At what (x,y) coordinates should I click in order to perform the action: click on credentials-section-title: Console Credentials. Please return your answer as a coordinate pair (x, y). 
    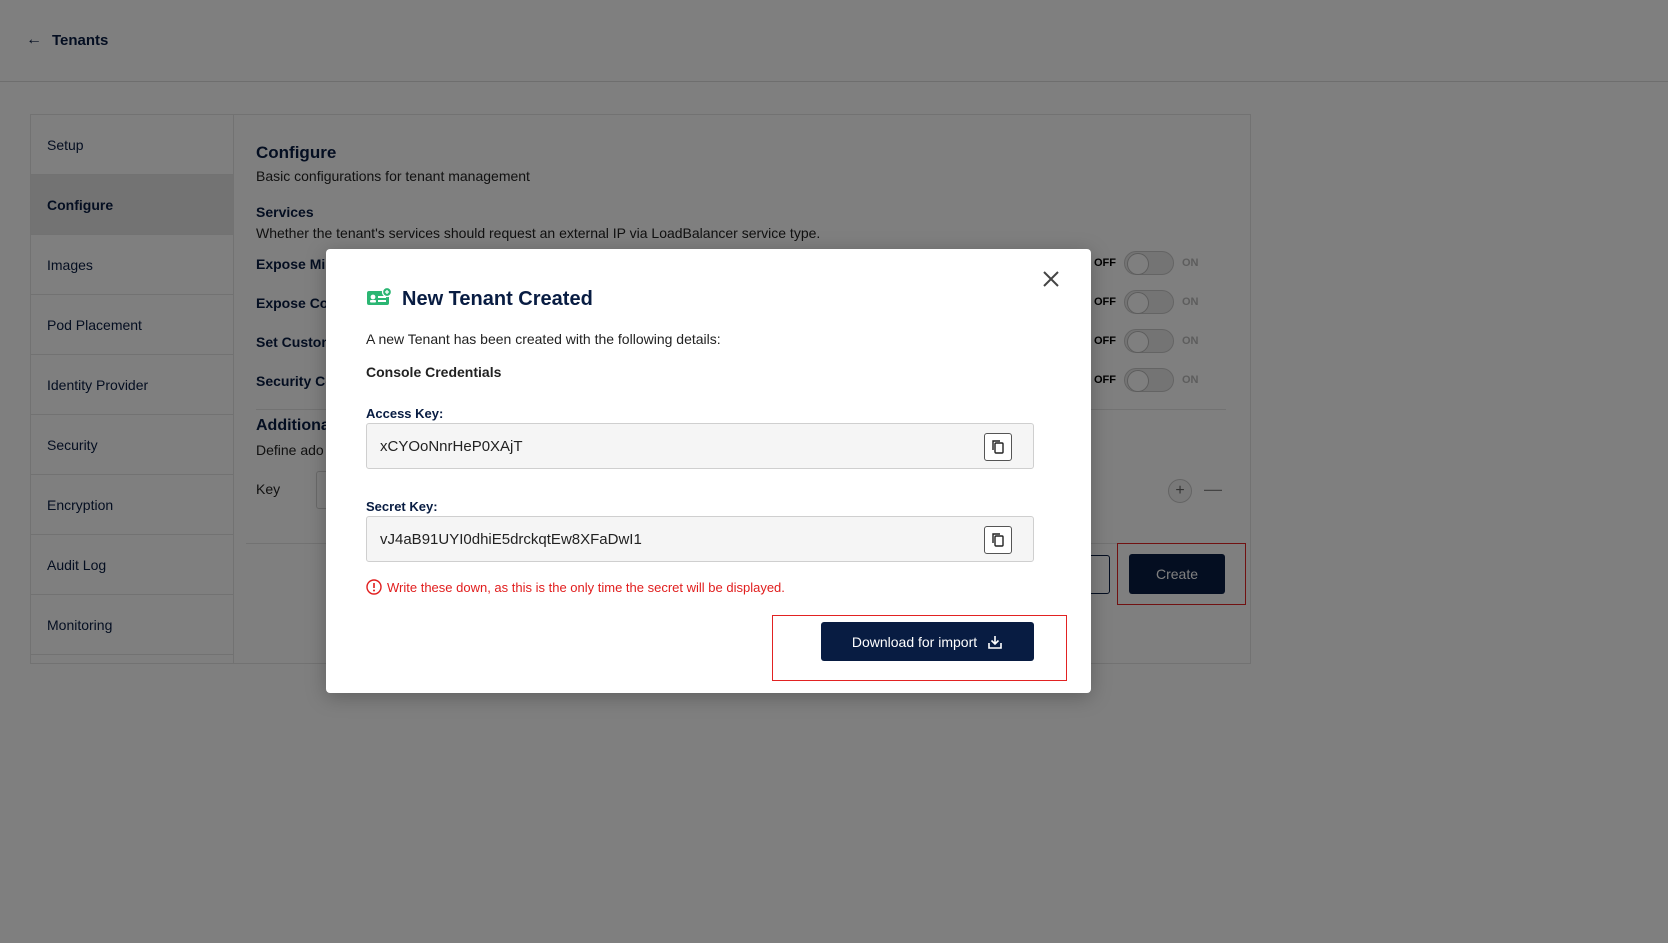
    Looking at the image, I should click on (434, 372).